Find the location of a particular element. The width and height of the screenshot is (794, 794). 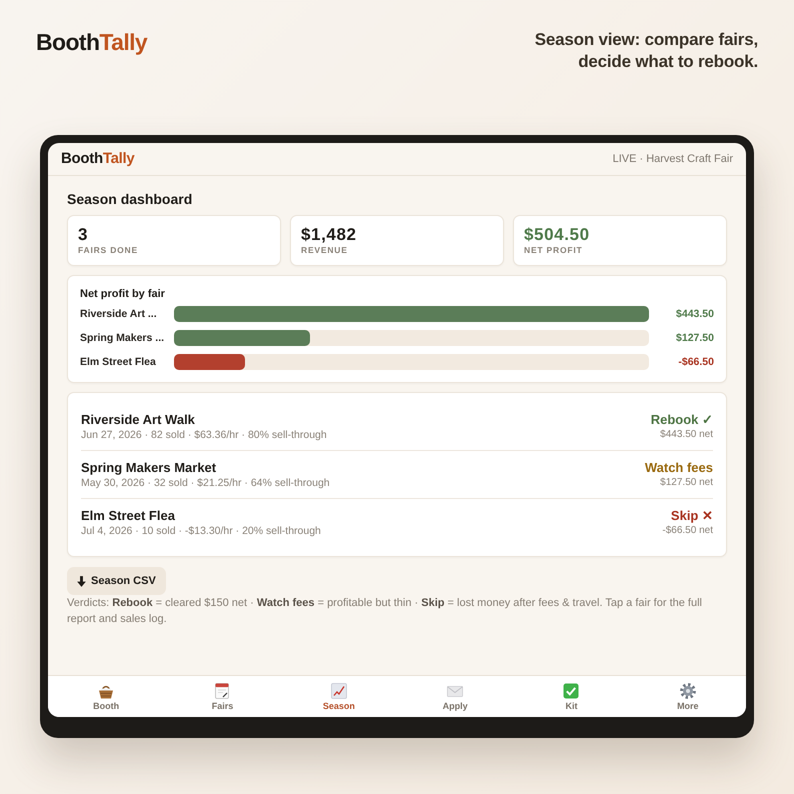

stat-label: REVENUE is located at coordinates (324, 250).